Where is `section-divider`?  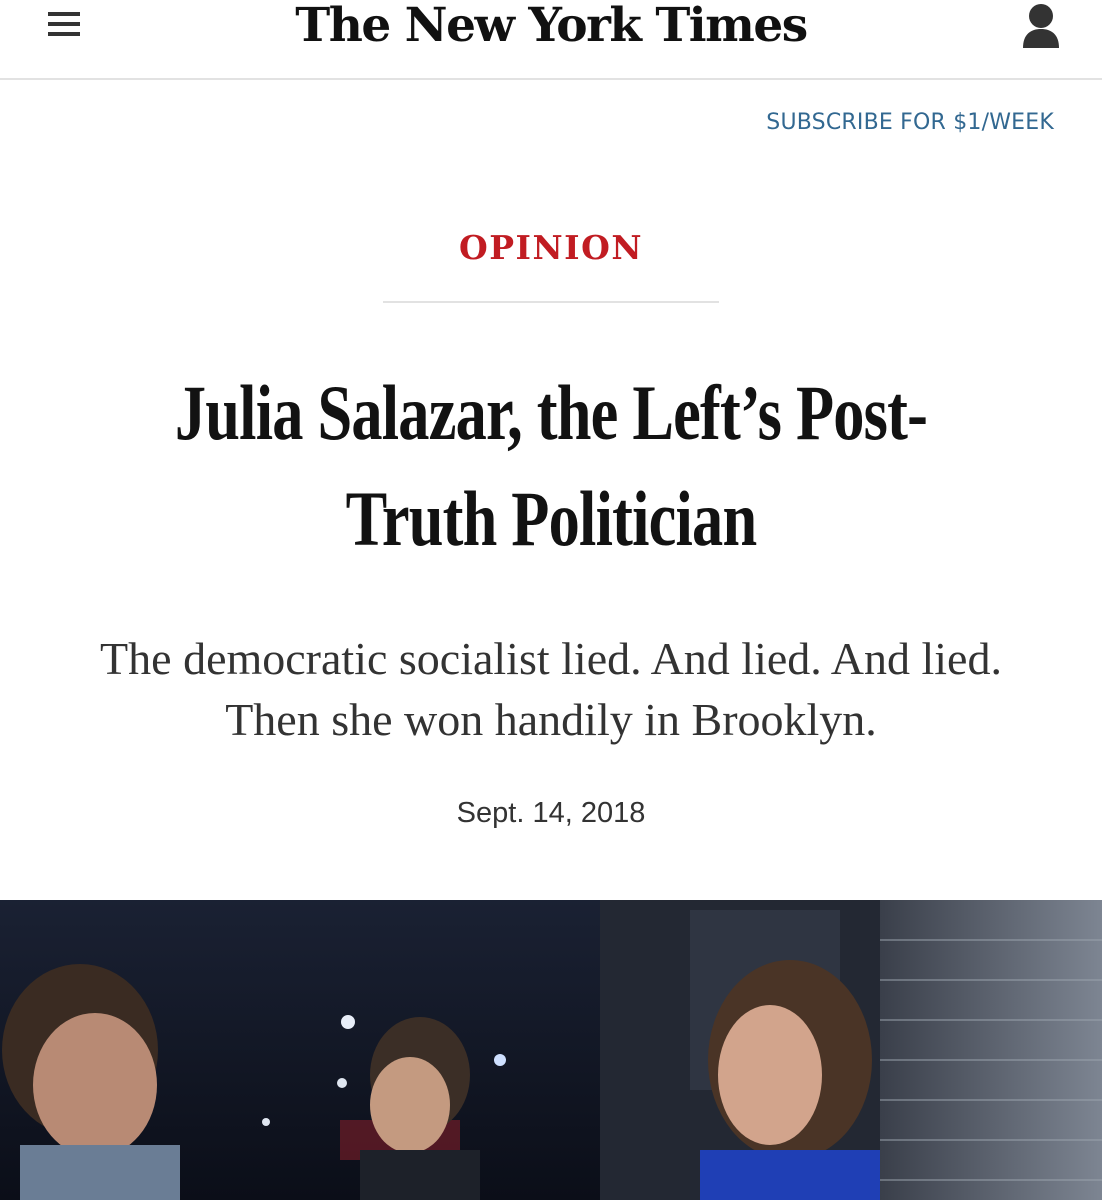 section-divider is located at coordinates (551, 302).